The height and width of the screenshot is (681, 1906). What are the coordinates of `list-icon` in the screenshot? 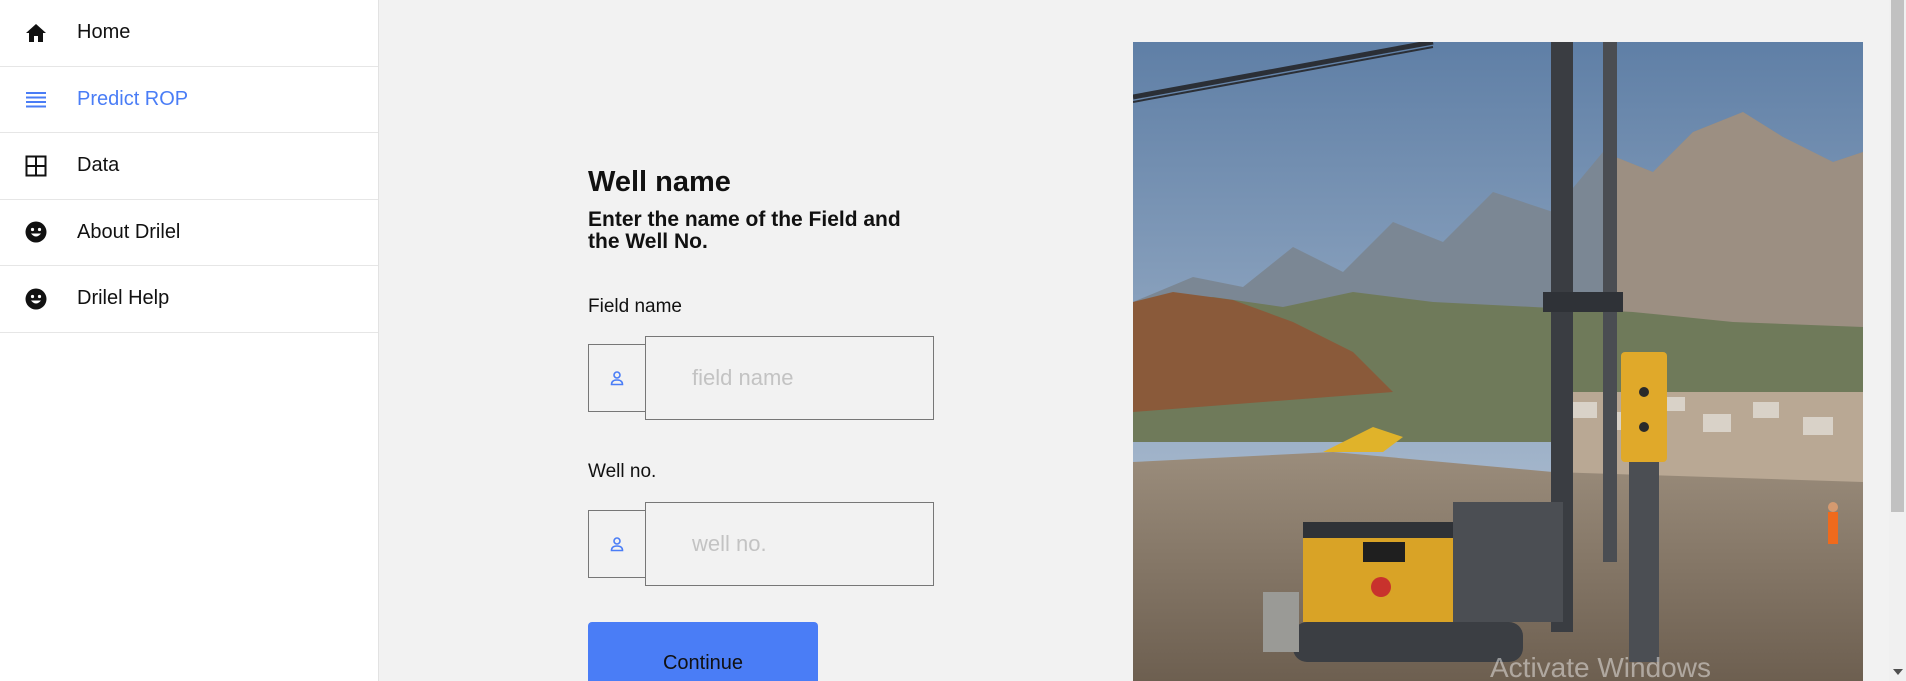 It's located at (36, 99).